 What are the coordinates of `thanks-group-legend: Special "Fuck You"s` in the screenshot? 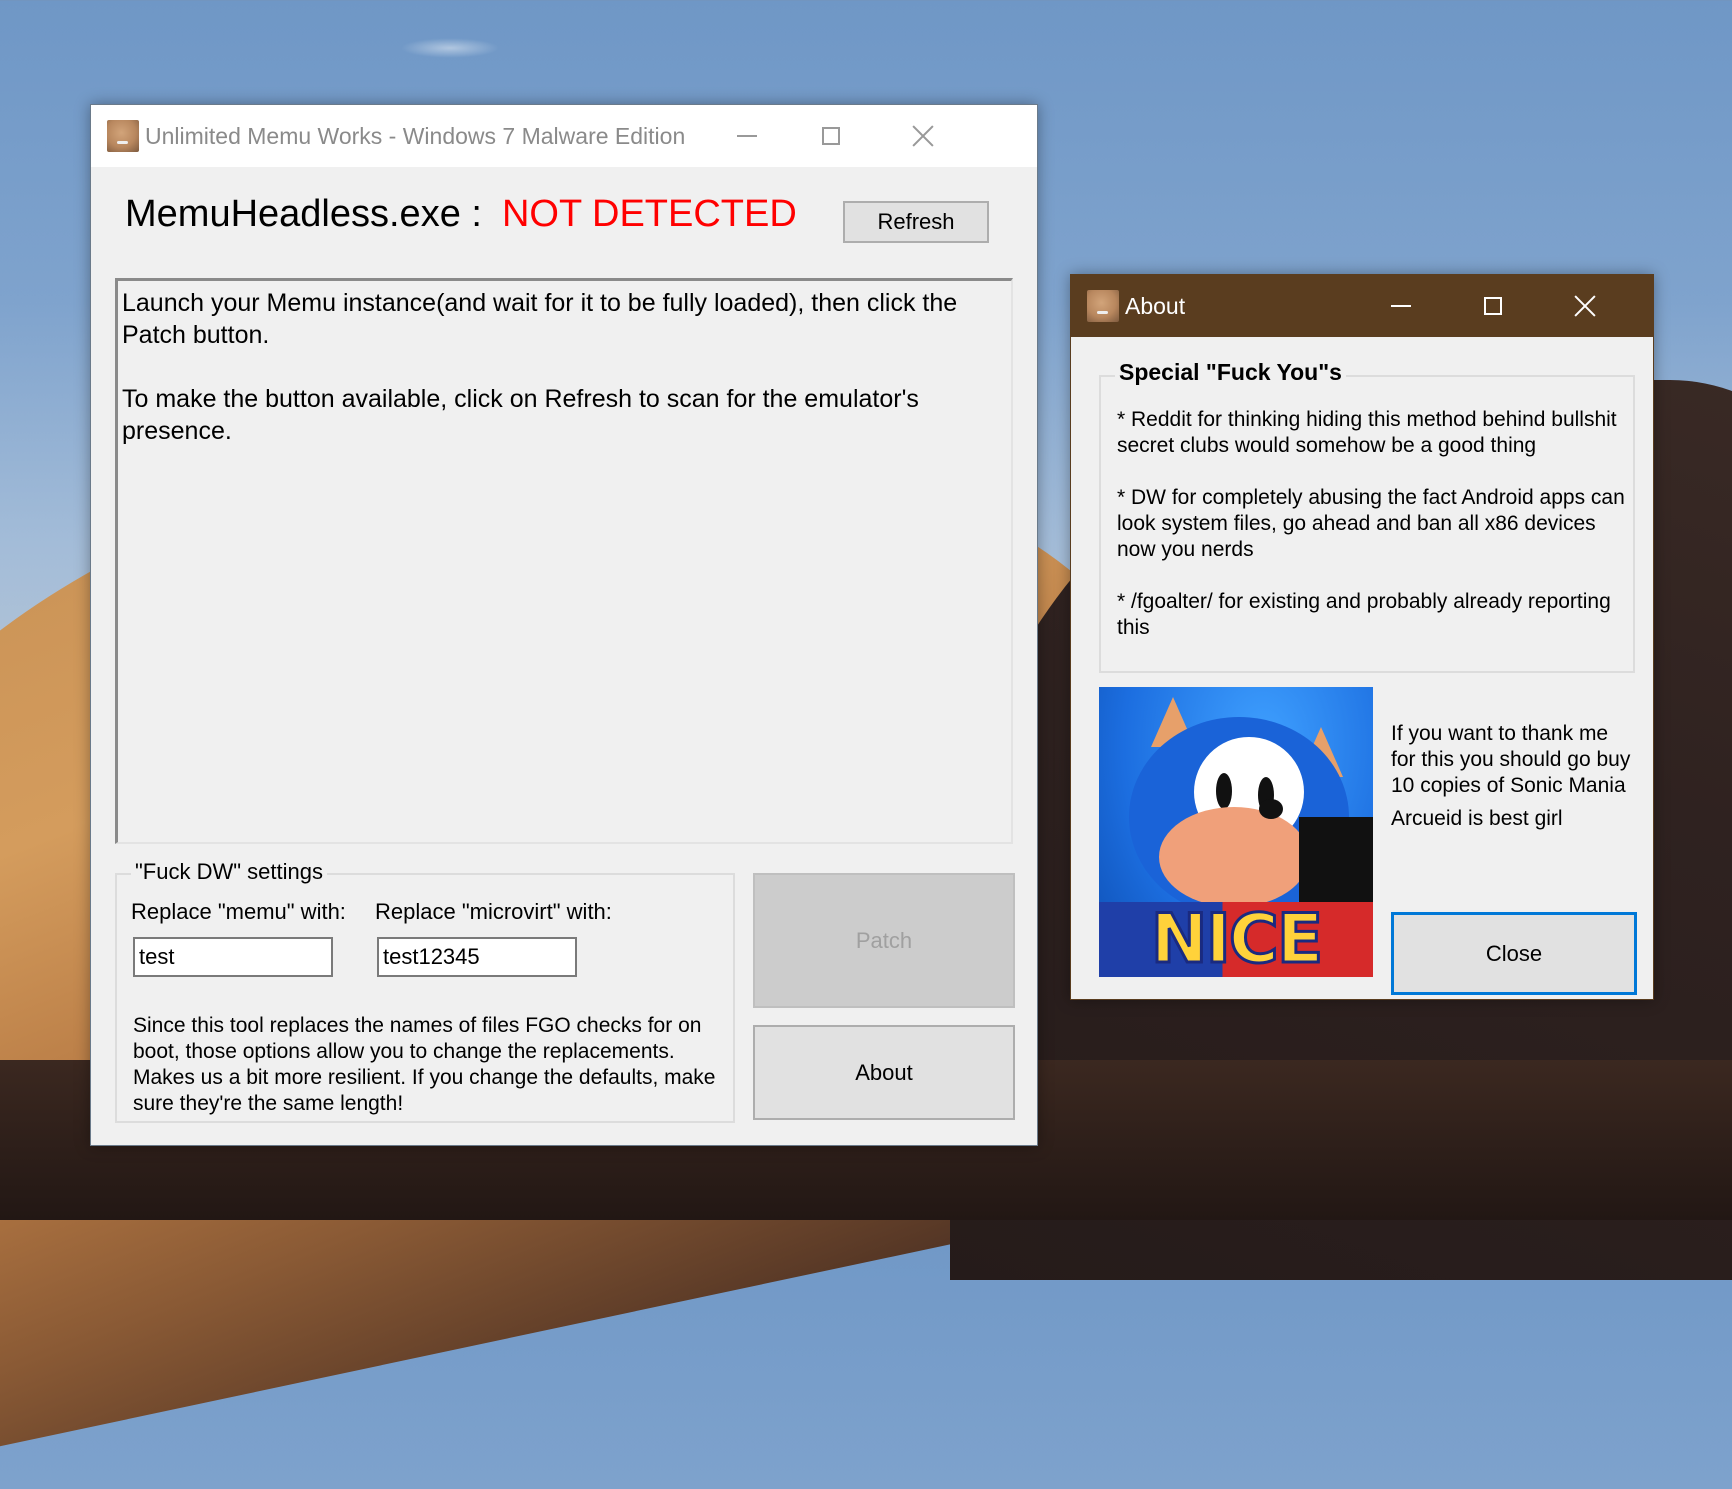 It's located at (1230, 372).